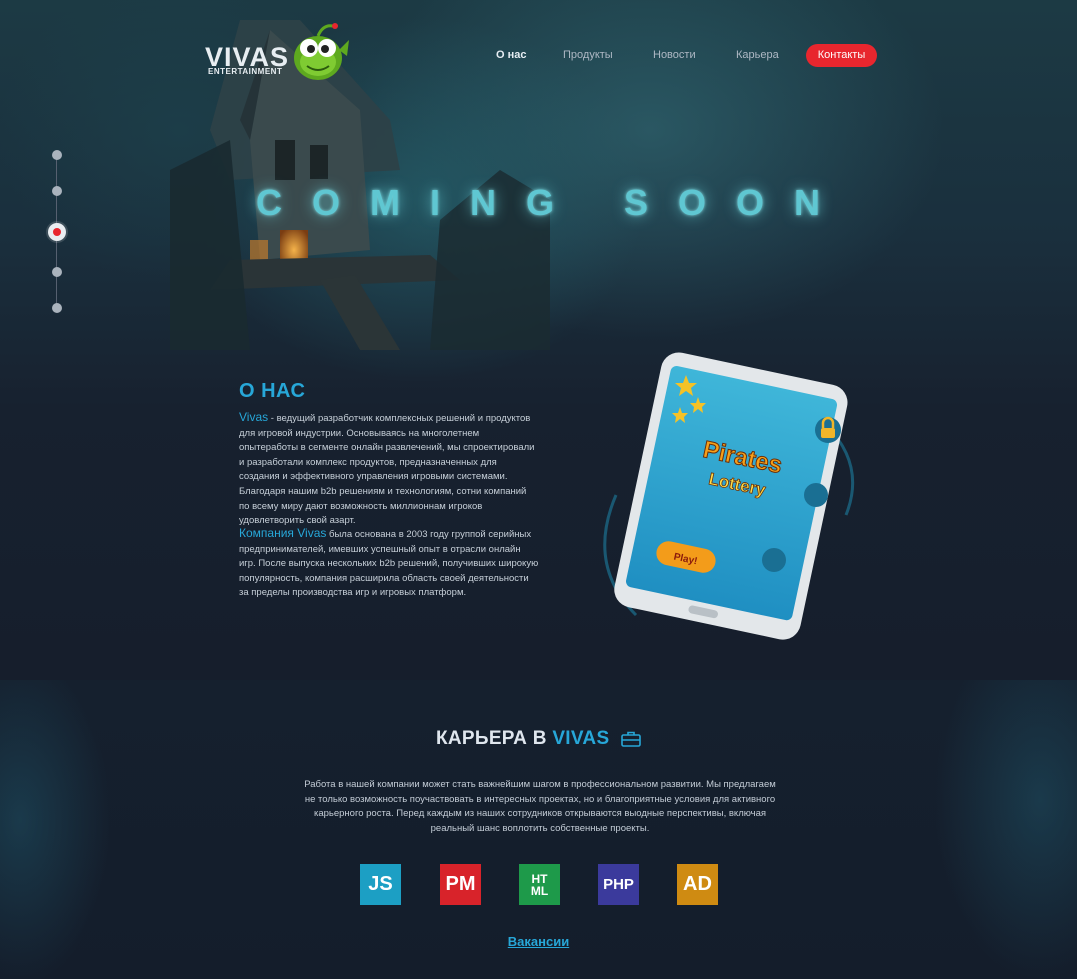 The image size is (1077, 979). I want to click on main-nav: О нас Продукты Новости Карьера Контакты, so click(538, 56).